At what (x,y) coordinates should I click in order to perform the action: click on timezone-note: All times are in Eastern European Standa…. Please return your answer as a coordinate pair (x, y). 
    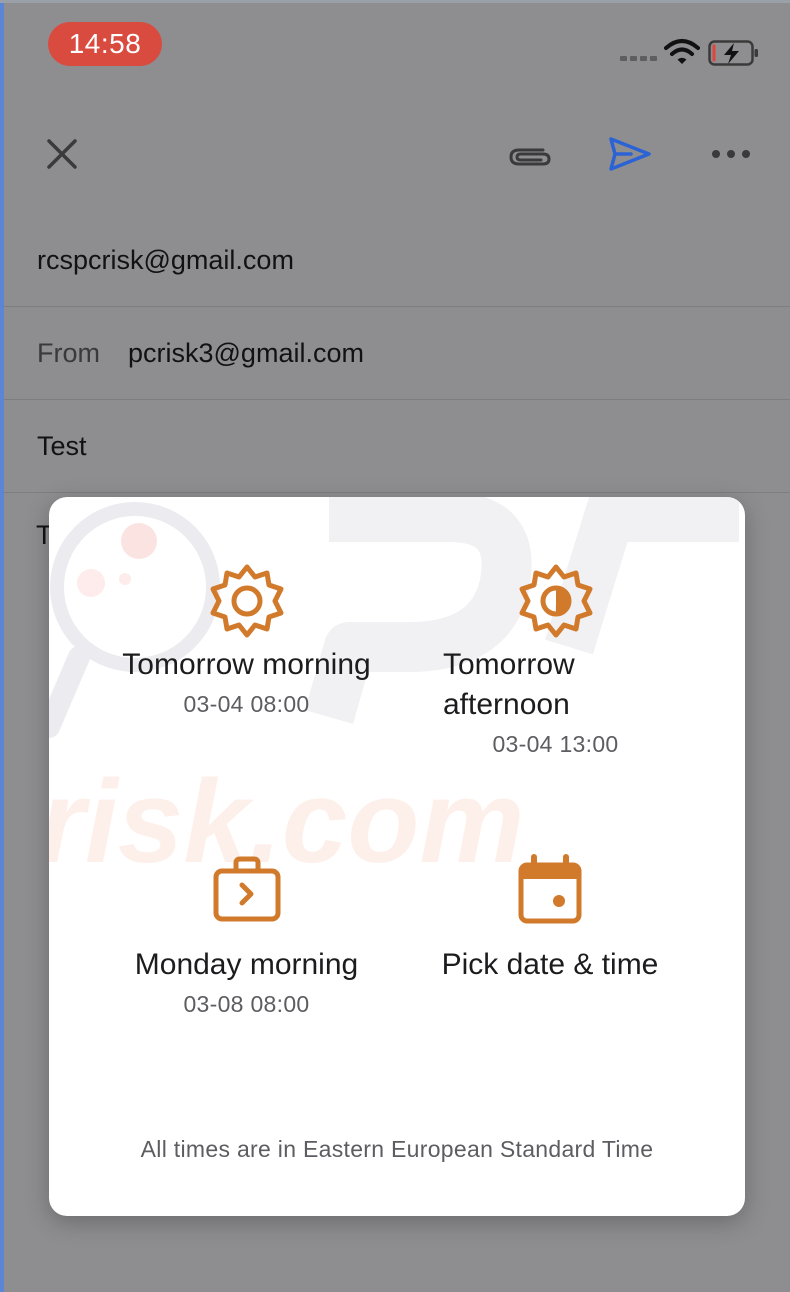
    Looking at the image, I should click on (397, 1149).